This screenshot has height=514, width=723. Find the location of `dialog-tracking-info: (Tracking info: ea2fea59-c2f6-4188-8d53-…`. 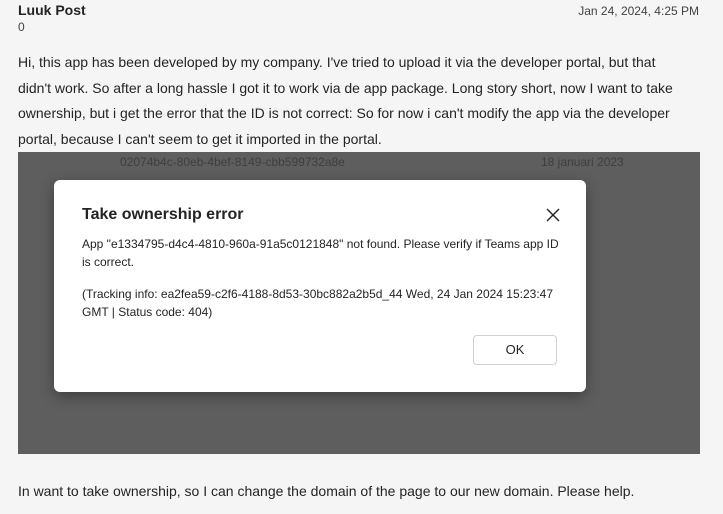

dialog-tracking-info: (Tracking info: ea2fea59-c2f6-4188-8d53-… is located at coordinates (318, 303).